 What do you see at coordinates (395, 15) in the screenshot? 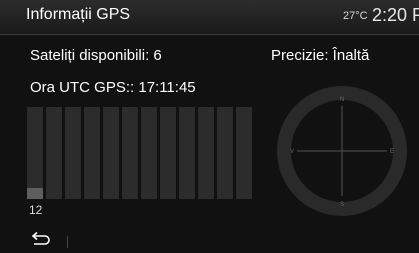
I see `clock-display: 2:20 PM` at bounding box center [395, 15].